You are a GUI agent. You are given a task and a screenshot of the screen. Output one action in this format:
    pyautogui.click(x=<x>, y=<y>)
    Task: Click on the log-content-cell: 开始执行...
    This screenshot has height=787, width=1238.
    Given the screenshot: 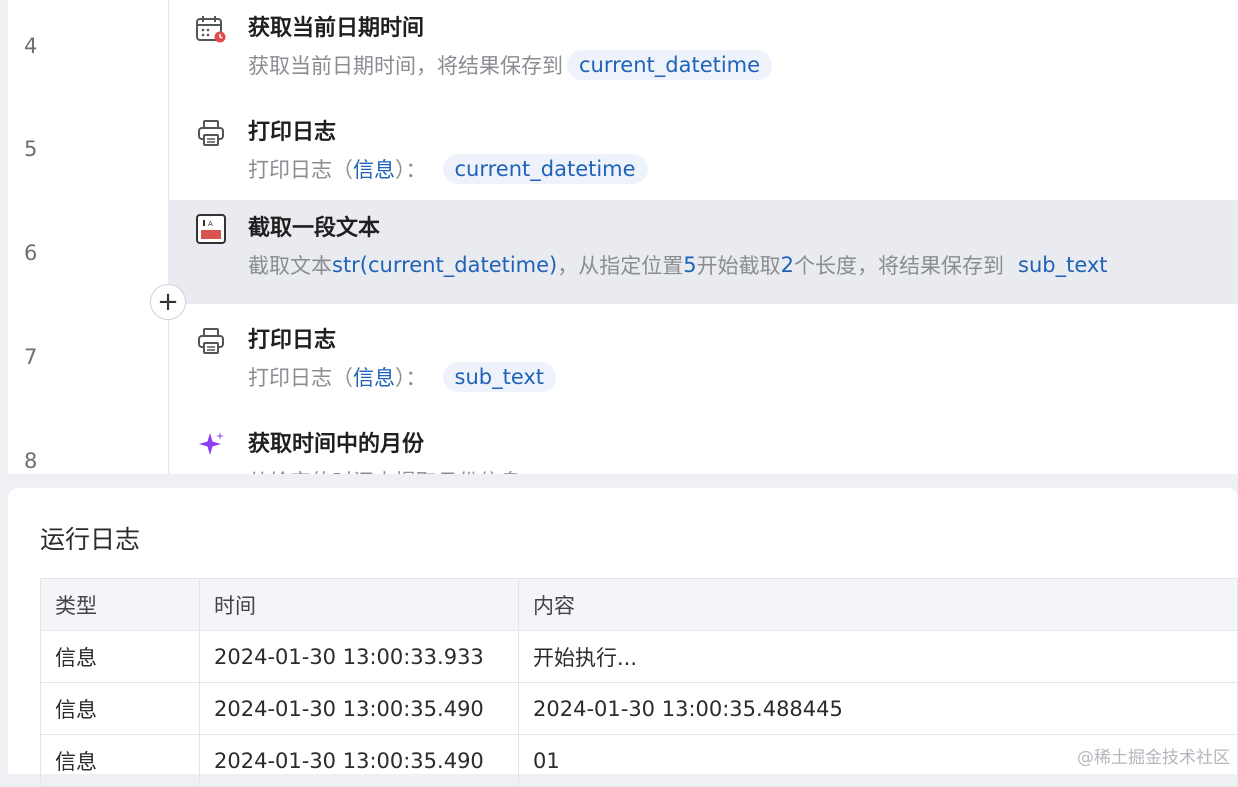 What is the action you would take?
    pyautogui.click(x=878, y=656)
    